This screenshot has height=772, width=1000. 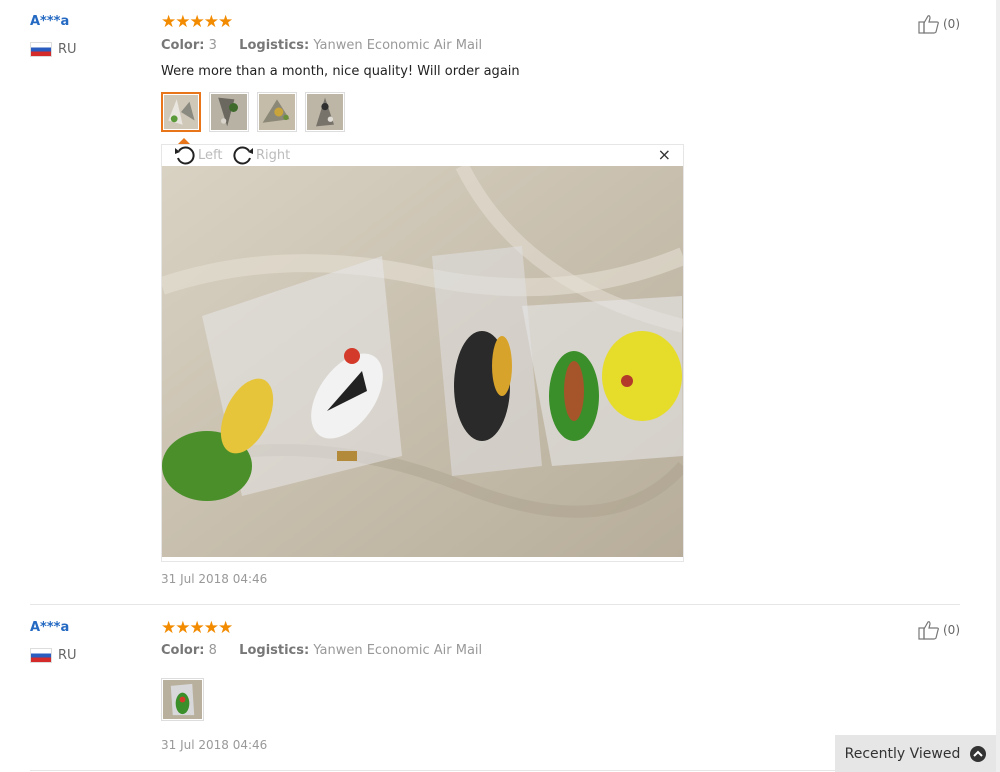 What do you see at coordinates (998, 386) in the screenshot?
I see `scrollbar` at bounding box center [998, 386].